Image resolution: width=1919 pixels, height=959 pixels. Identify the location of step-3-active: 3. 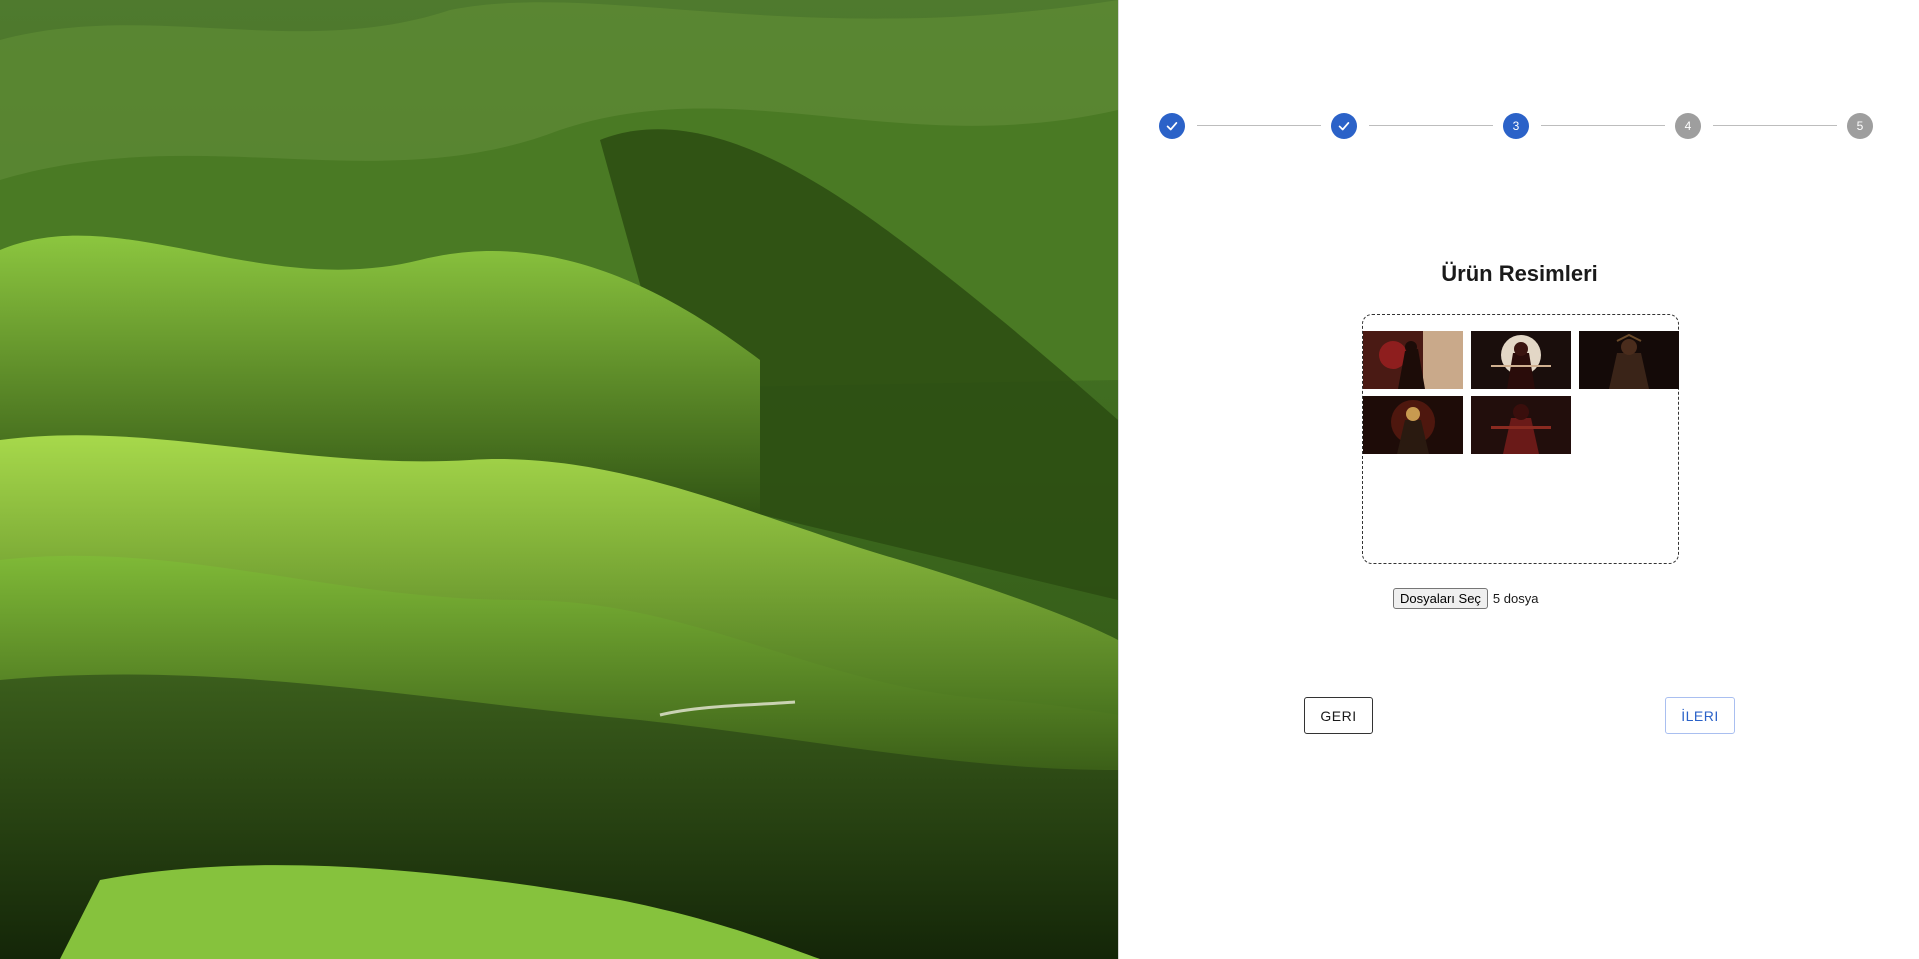
(1516, 126).